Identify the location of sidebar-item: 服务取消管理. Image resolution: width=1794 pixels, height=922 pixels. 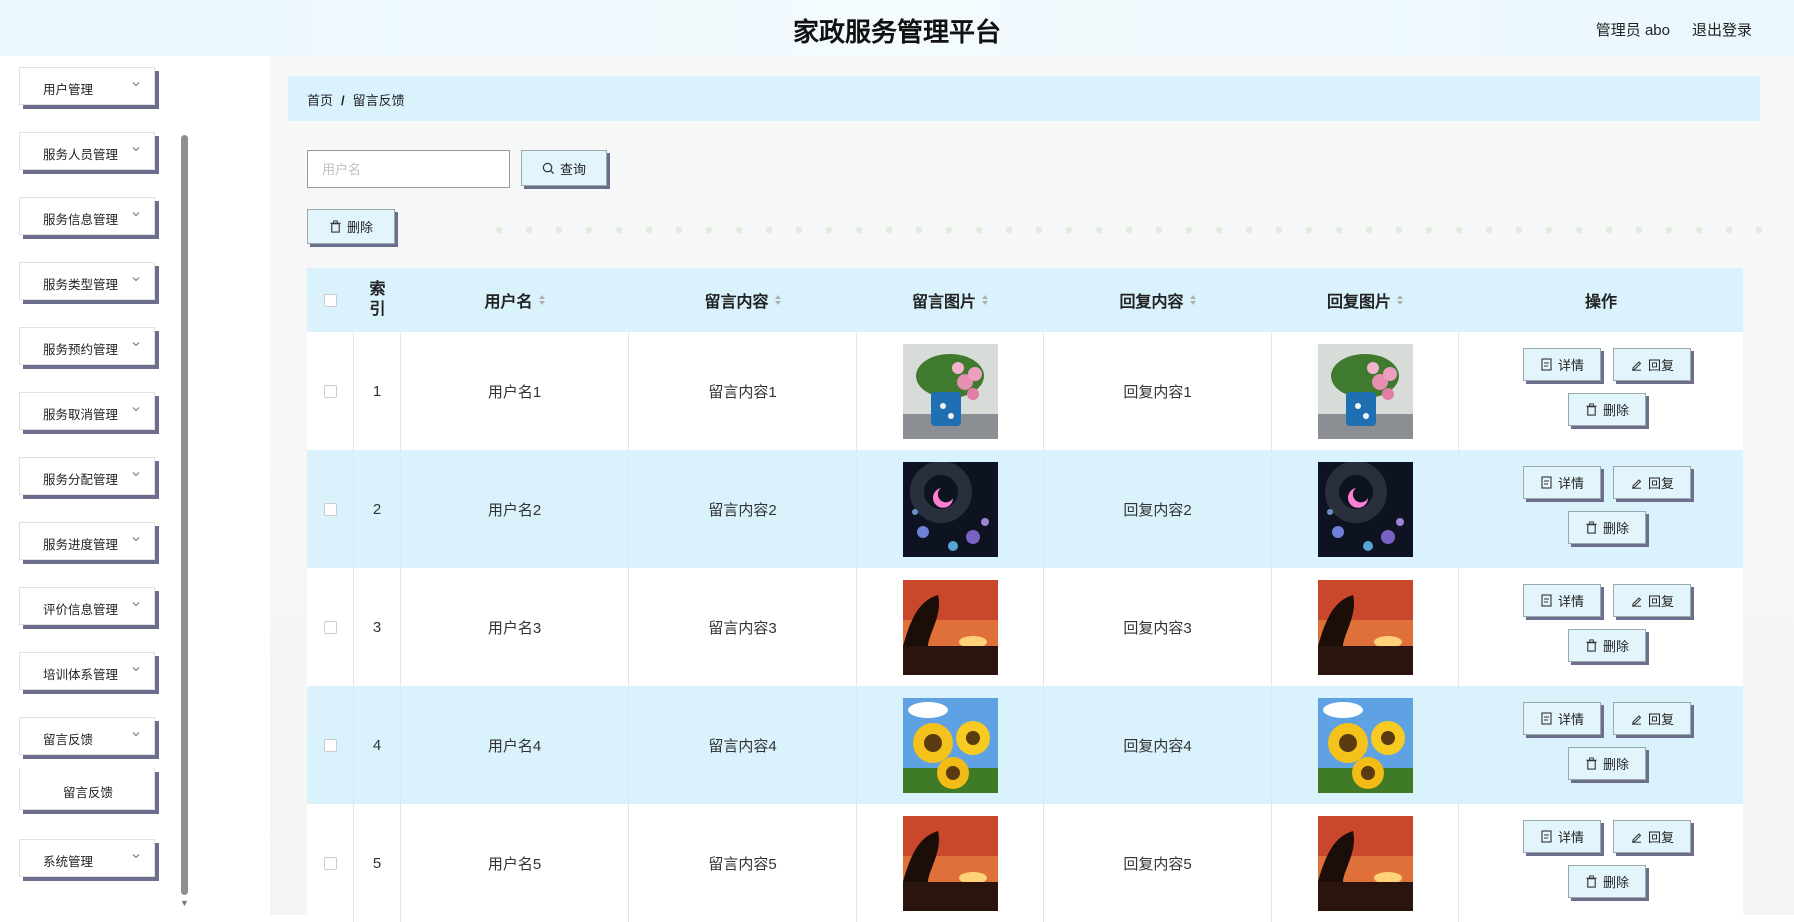
(87, 411).